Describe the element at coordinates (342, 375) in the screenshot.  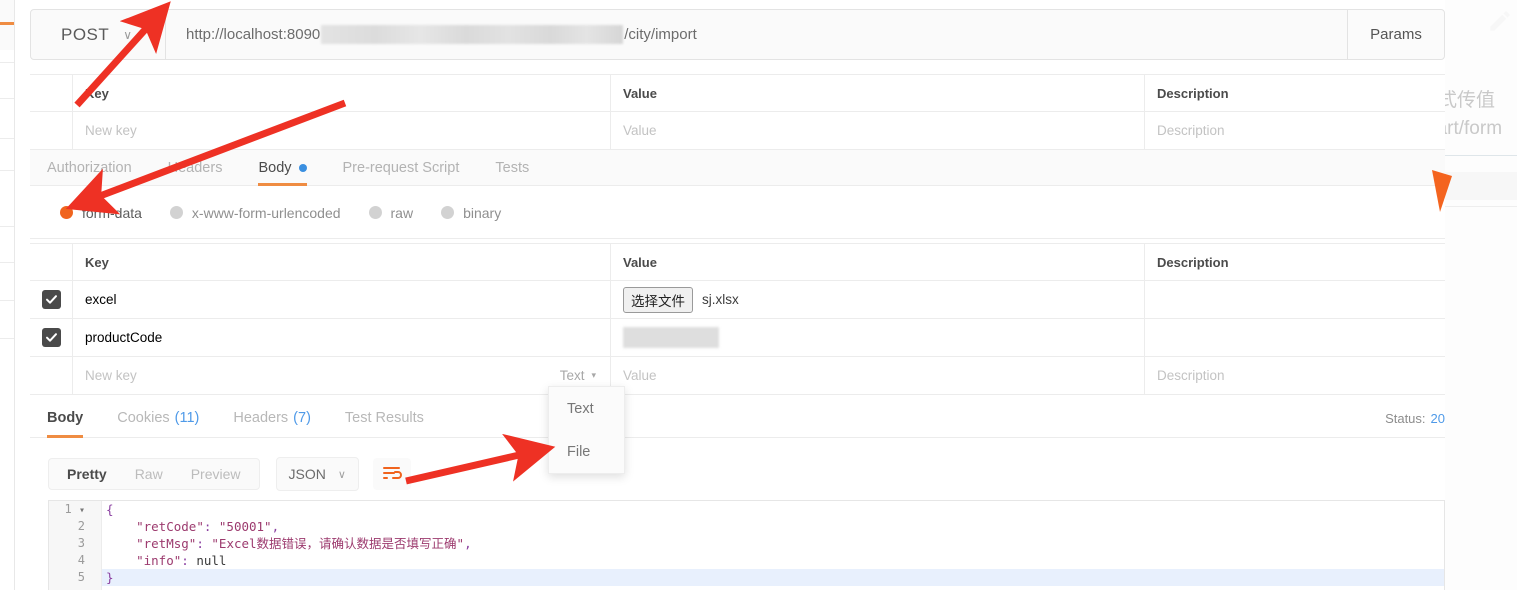
I see `form-new-key-cell: New key Text ▾` at that location.